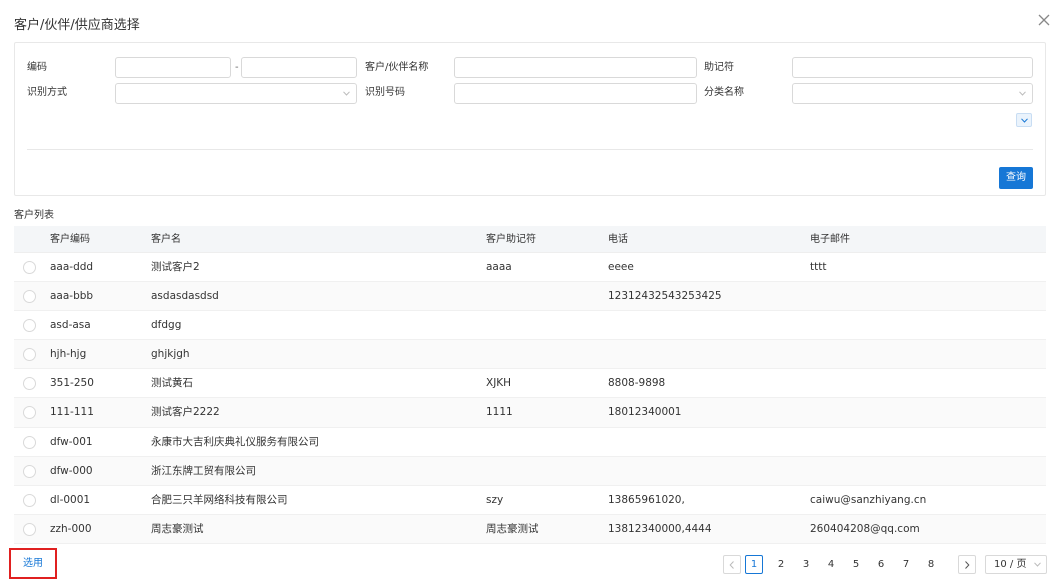  Describe the element at coordinates (781, 564) in the screenshot. I see `page-2: 2` at that location.